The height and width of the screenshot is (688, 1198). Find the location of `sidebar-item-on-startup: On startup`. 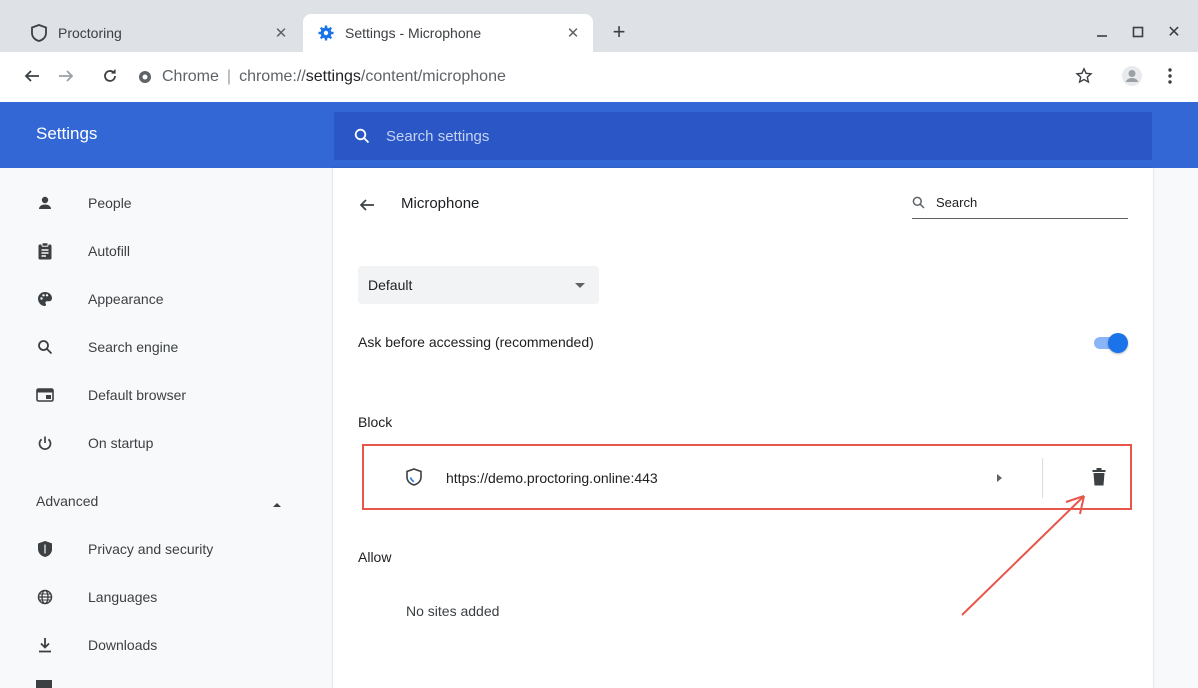

sidebar-item-on-startup: On startup is located at coordinates (166, 443).